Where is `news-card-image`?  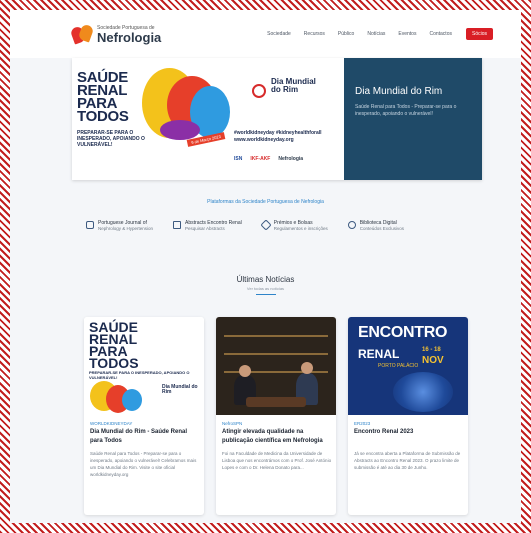
news-card-image is located at coordinates (276, 366).